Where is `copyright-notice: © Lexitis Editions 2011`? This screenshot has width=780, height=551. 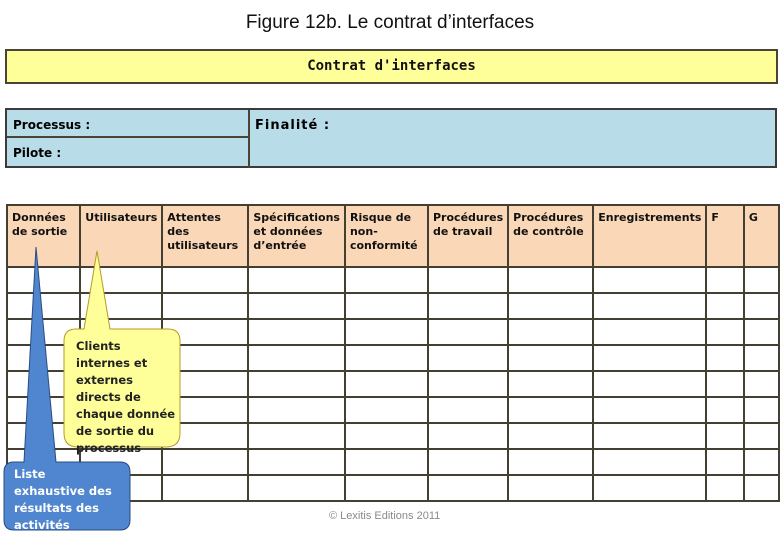 copyright-notice: © Lexitis Editions 2011 is located at coordinates (385, 516).